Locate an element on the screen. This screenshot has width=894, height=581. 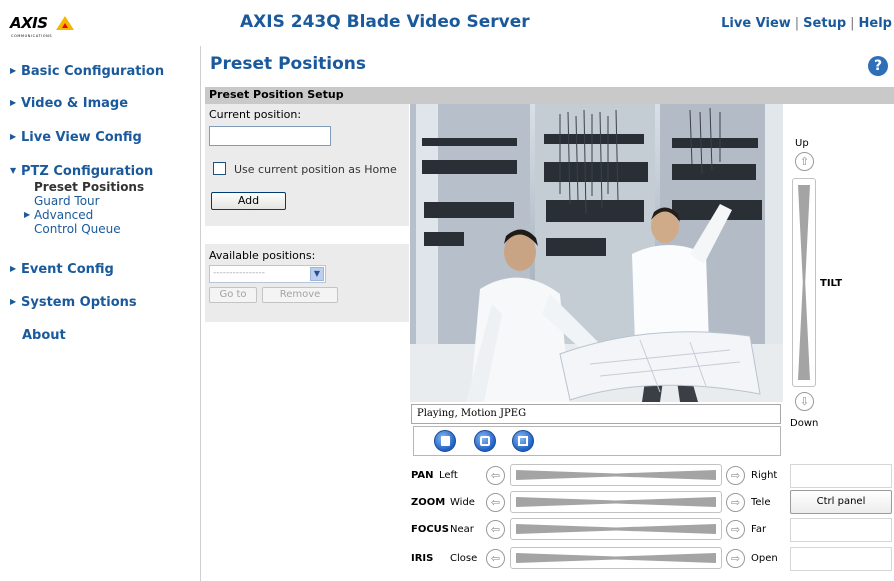
add-button: Add is located at coordinates (248, 201).